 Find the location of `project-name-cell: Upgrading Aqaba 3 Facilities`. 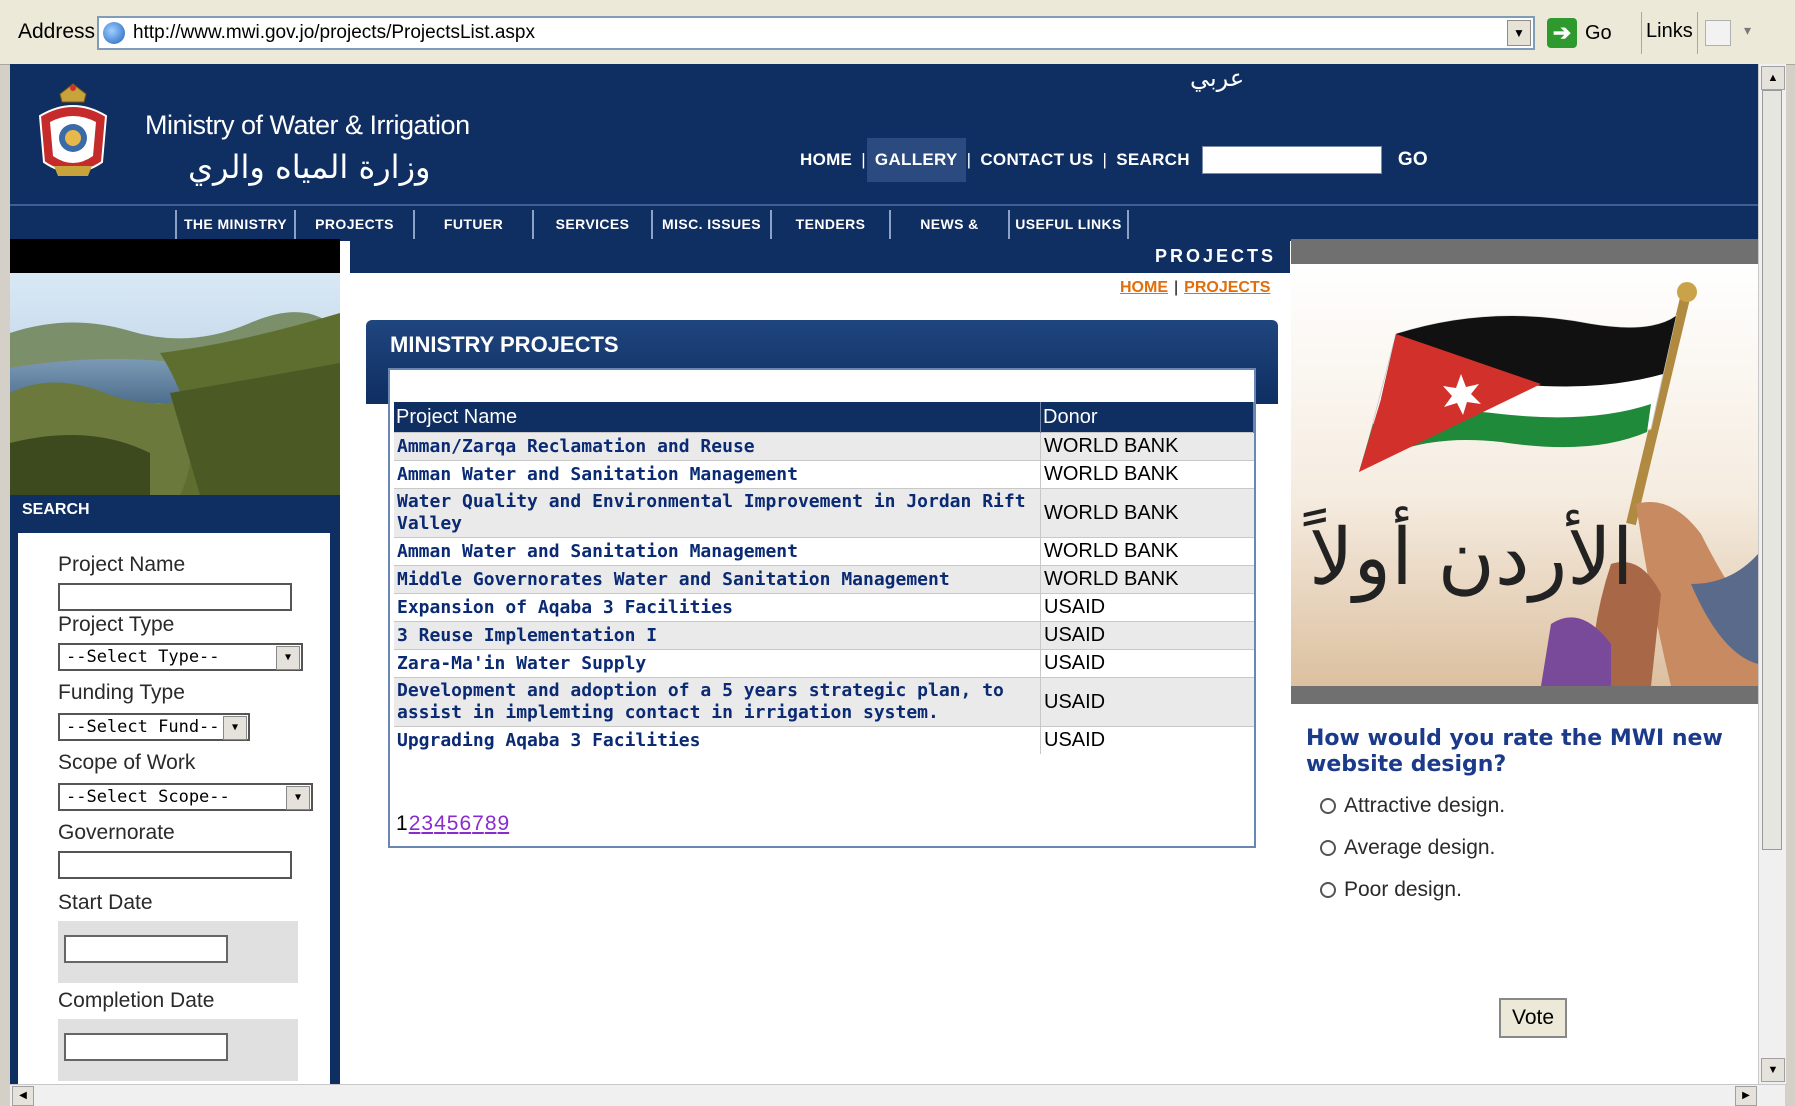

project-name-cell: Upgrading Aqaba 3 Facilities is located at coordinates (717, 740).